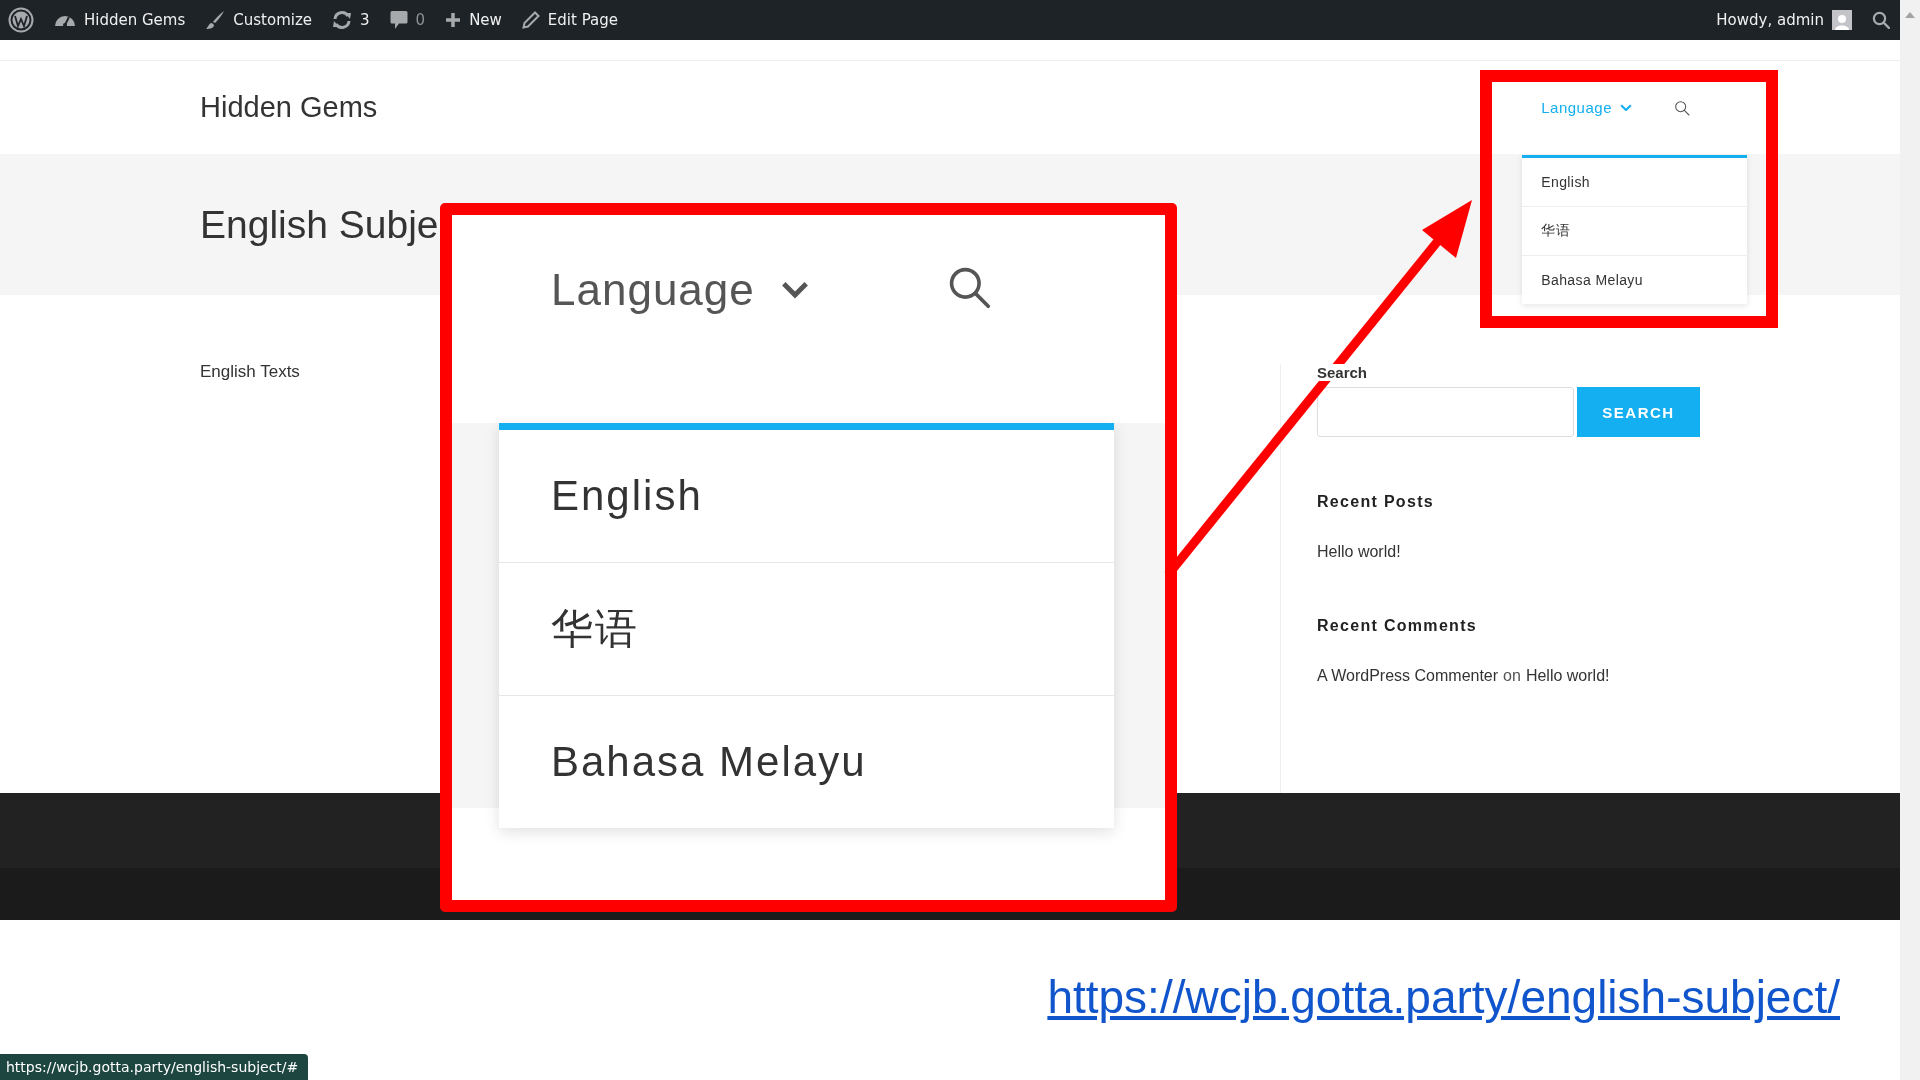  Describe the element at coordinates (806, 629) in the screenshot. I see `menu-item: 华语` at that location.